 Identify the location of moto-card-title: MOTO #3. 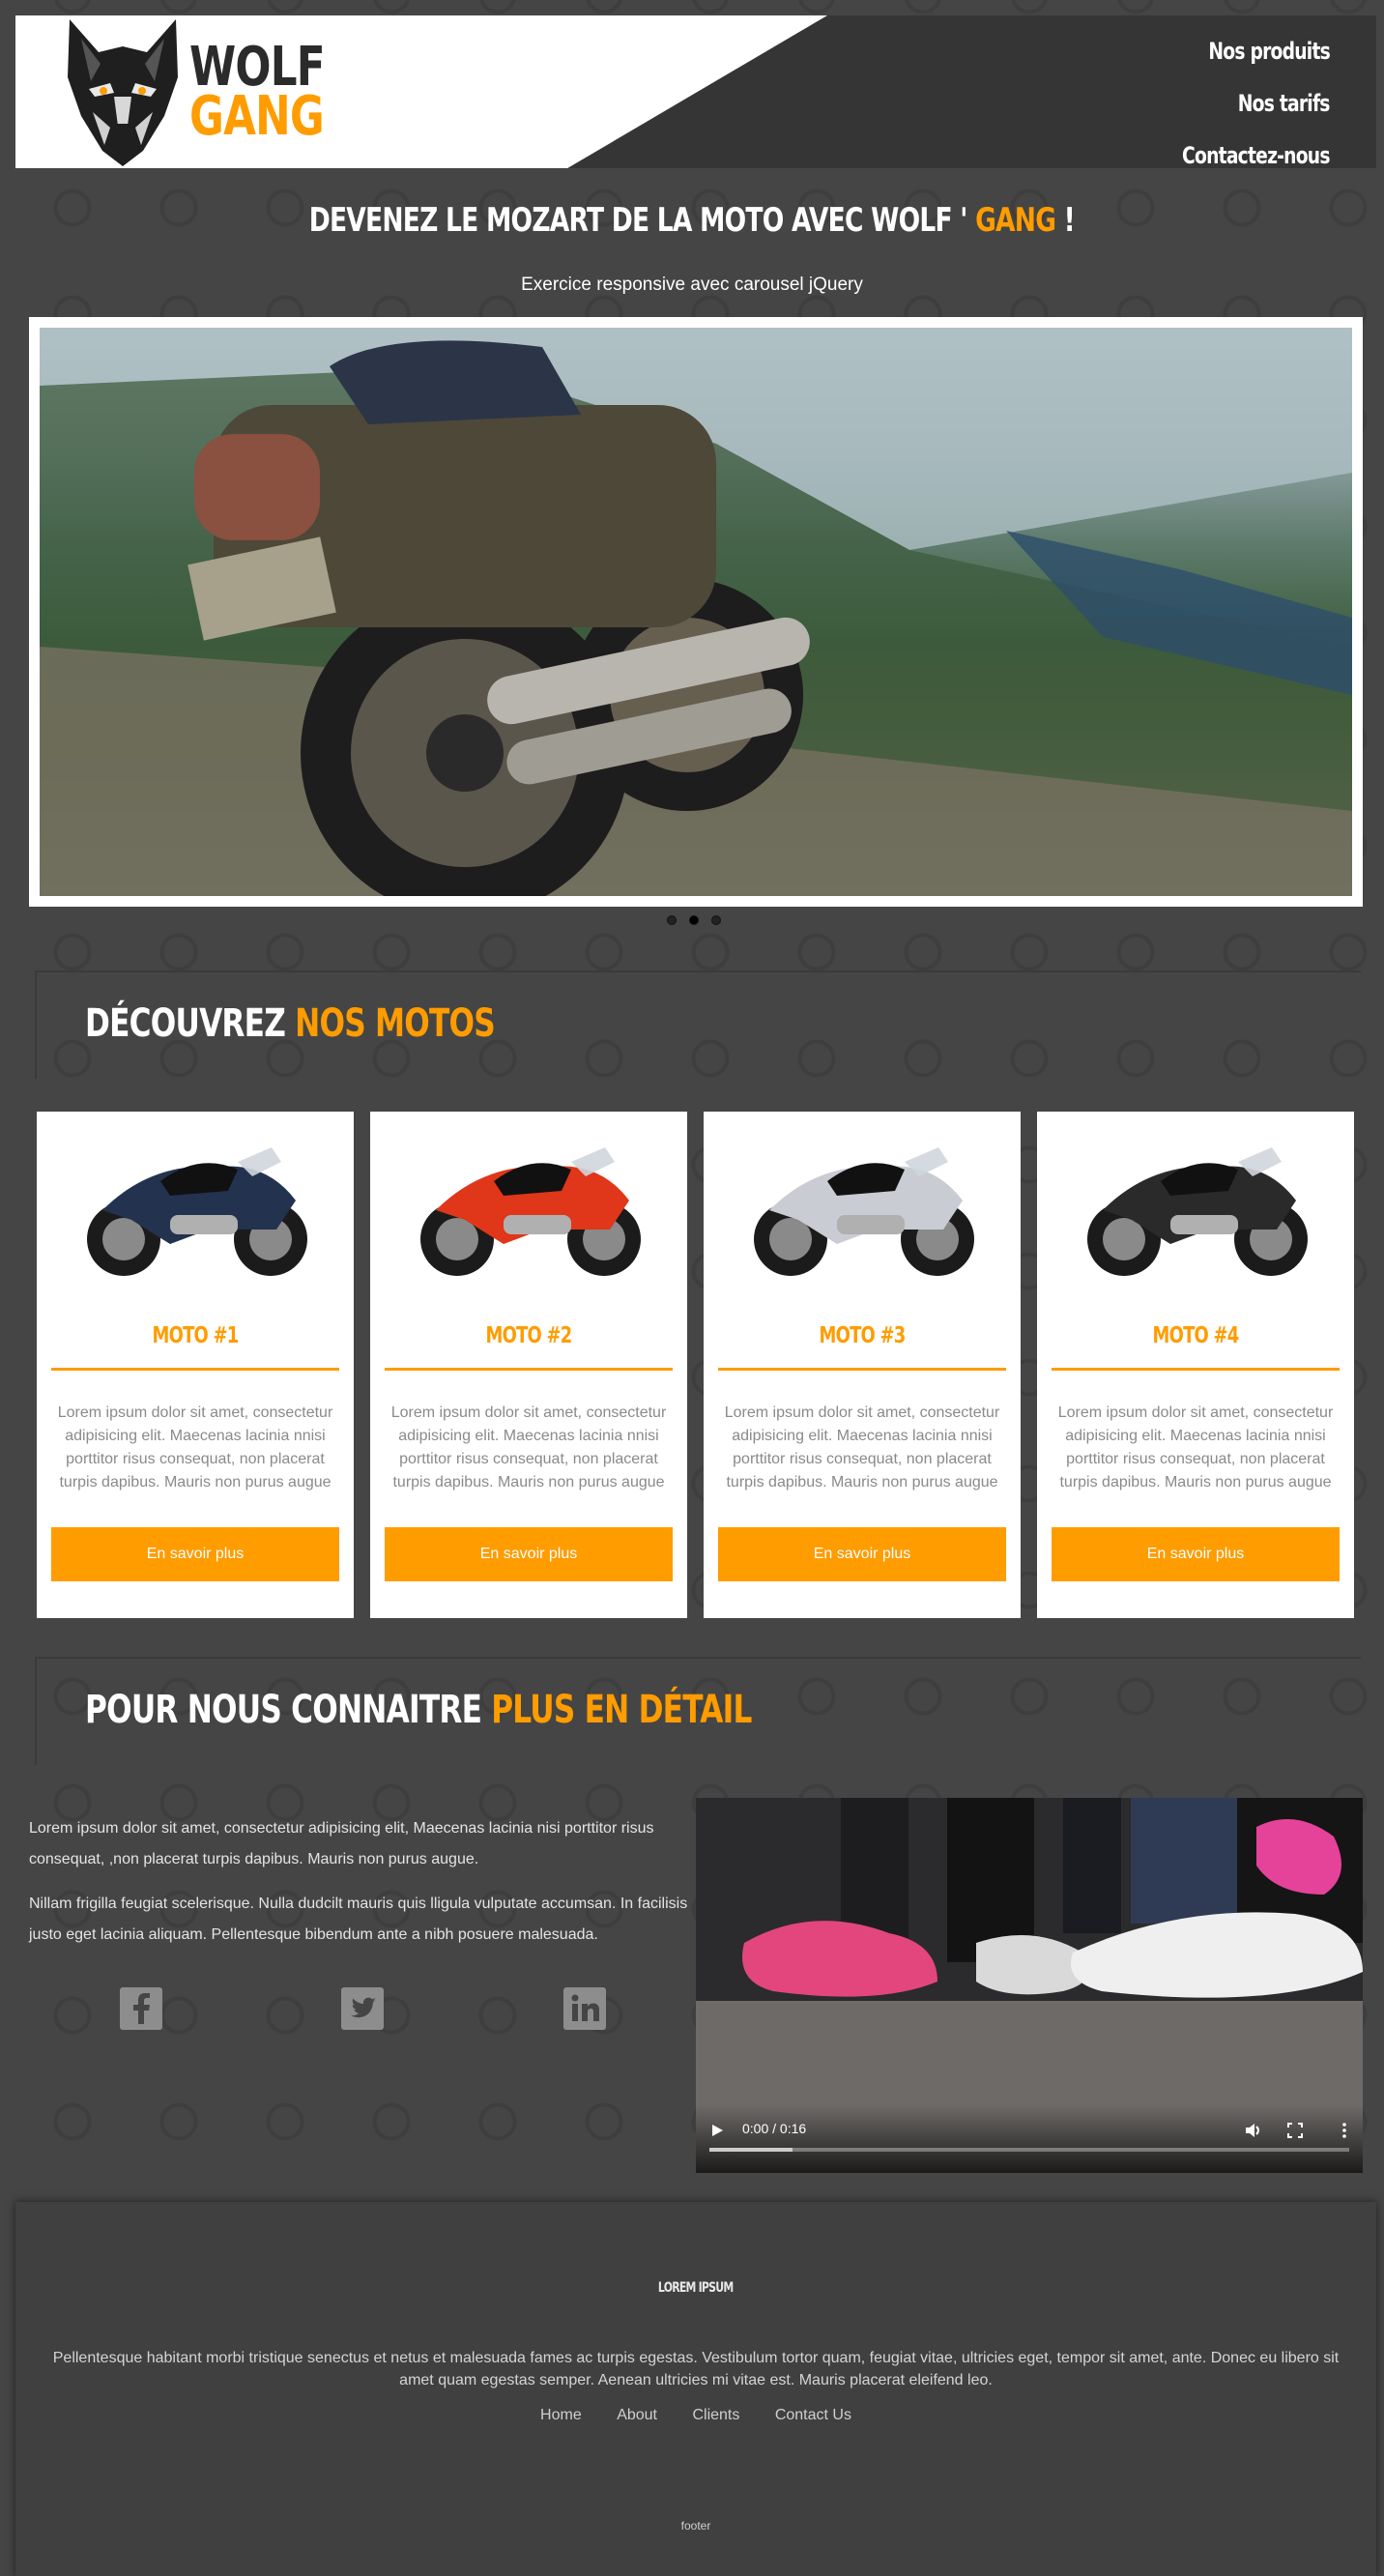
(863, 1335).